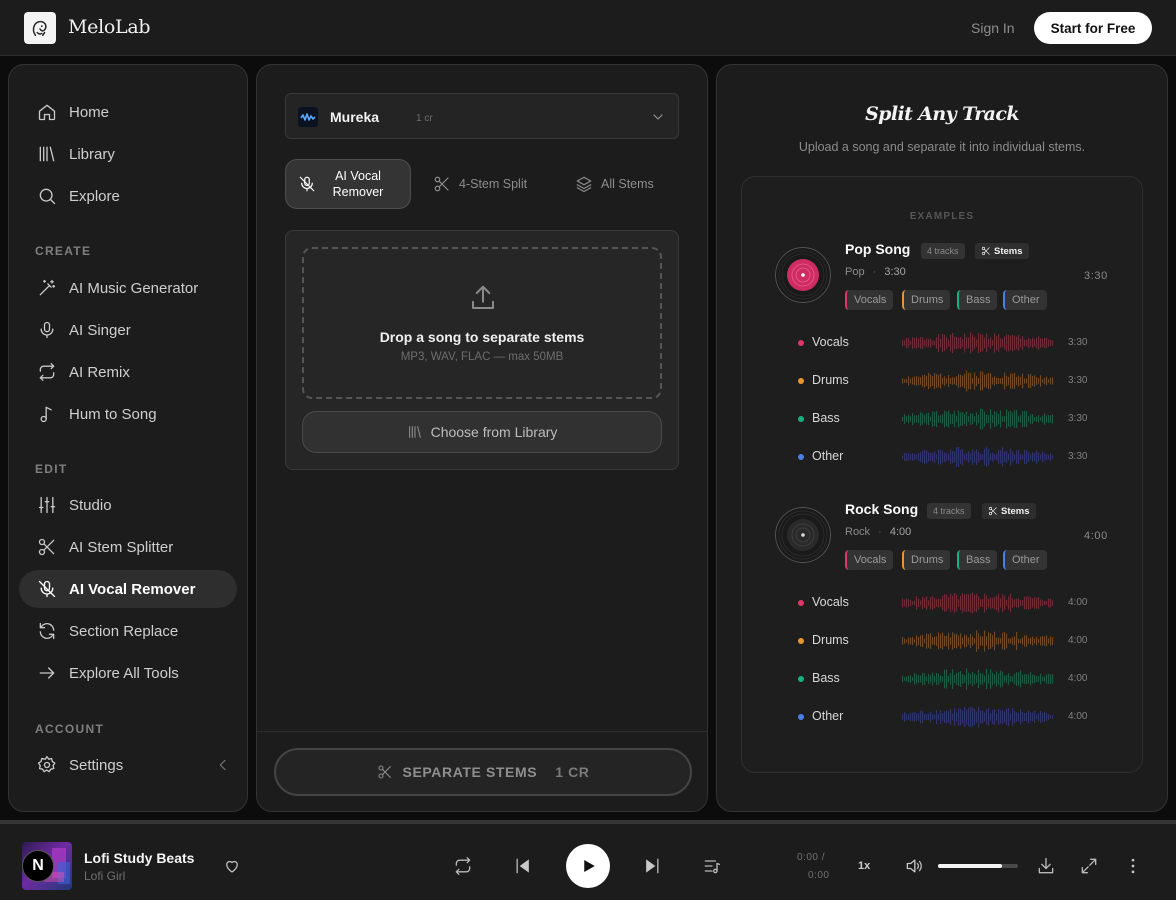  Describe the element at coordinates (128, 505) in the screenshot. I see `sidebar-item-studio: Studio` at that location.